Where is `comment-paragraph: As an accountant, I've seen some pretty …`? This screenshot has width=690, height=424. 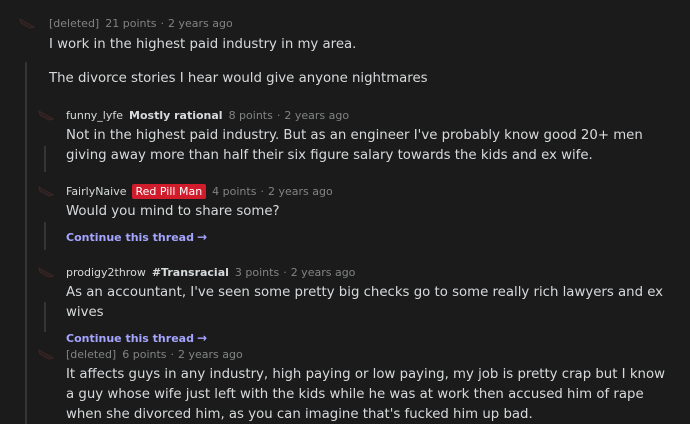
comment-paragraph: As an accountant, I've seen some pretty … is located at coordinates (365, 302).